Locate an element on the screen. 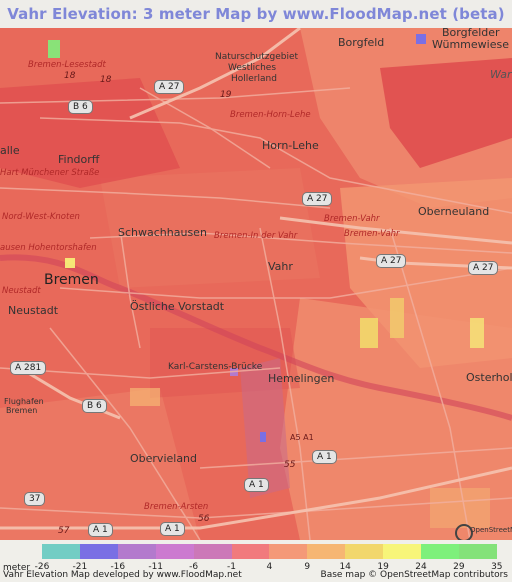  road-shield-a281: A 281 is located at coordinates (28, 368).